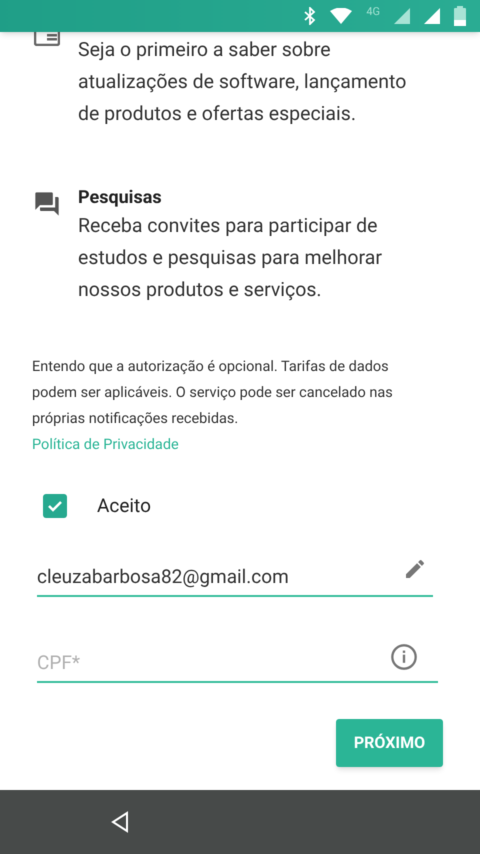  I want to click on back-icon, so click(120, 822).